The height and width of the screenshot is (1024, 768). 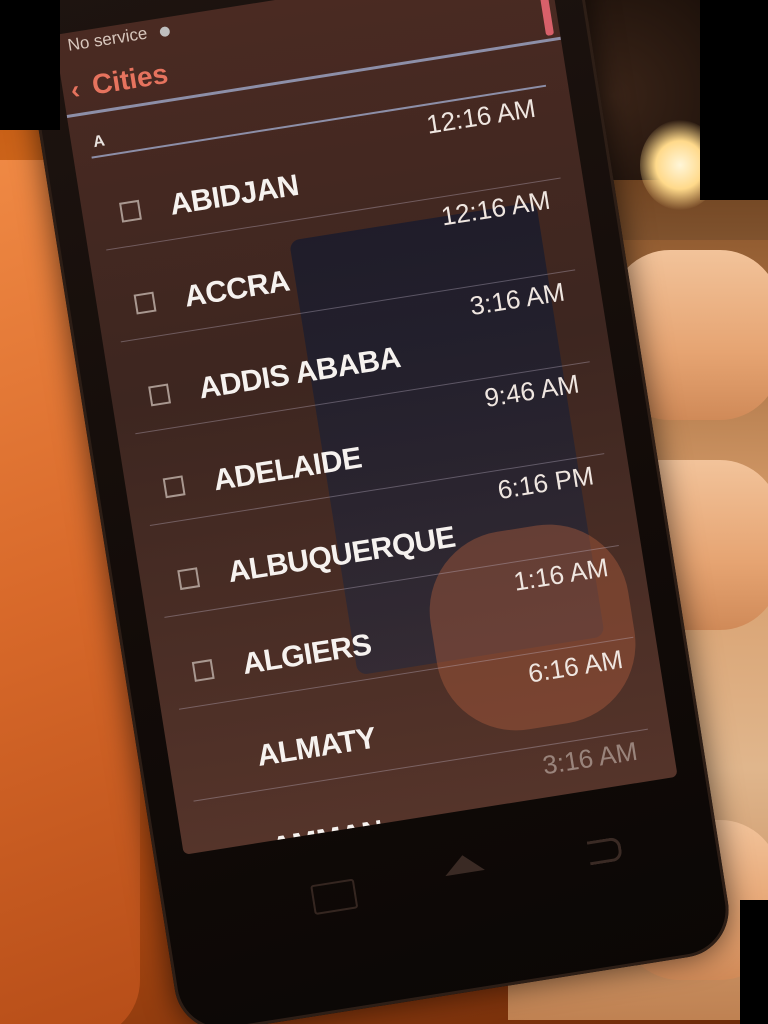 What do you see at coordinates (165, 31) in the screenshot?
I see `status-dot-icon` at bounding box center [165, 31].